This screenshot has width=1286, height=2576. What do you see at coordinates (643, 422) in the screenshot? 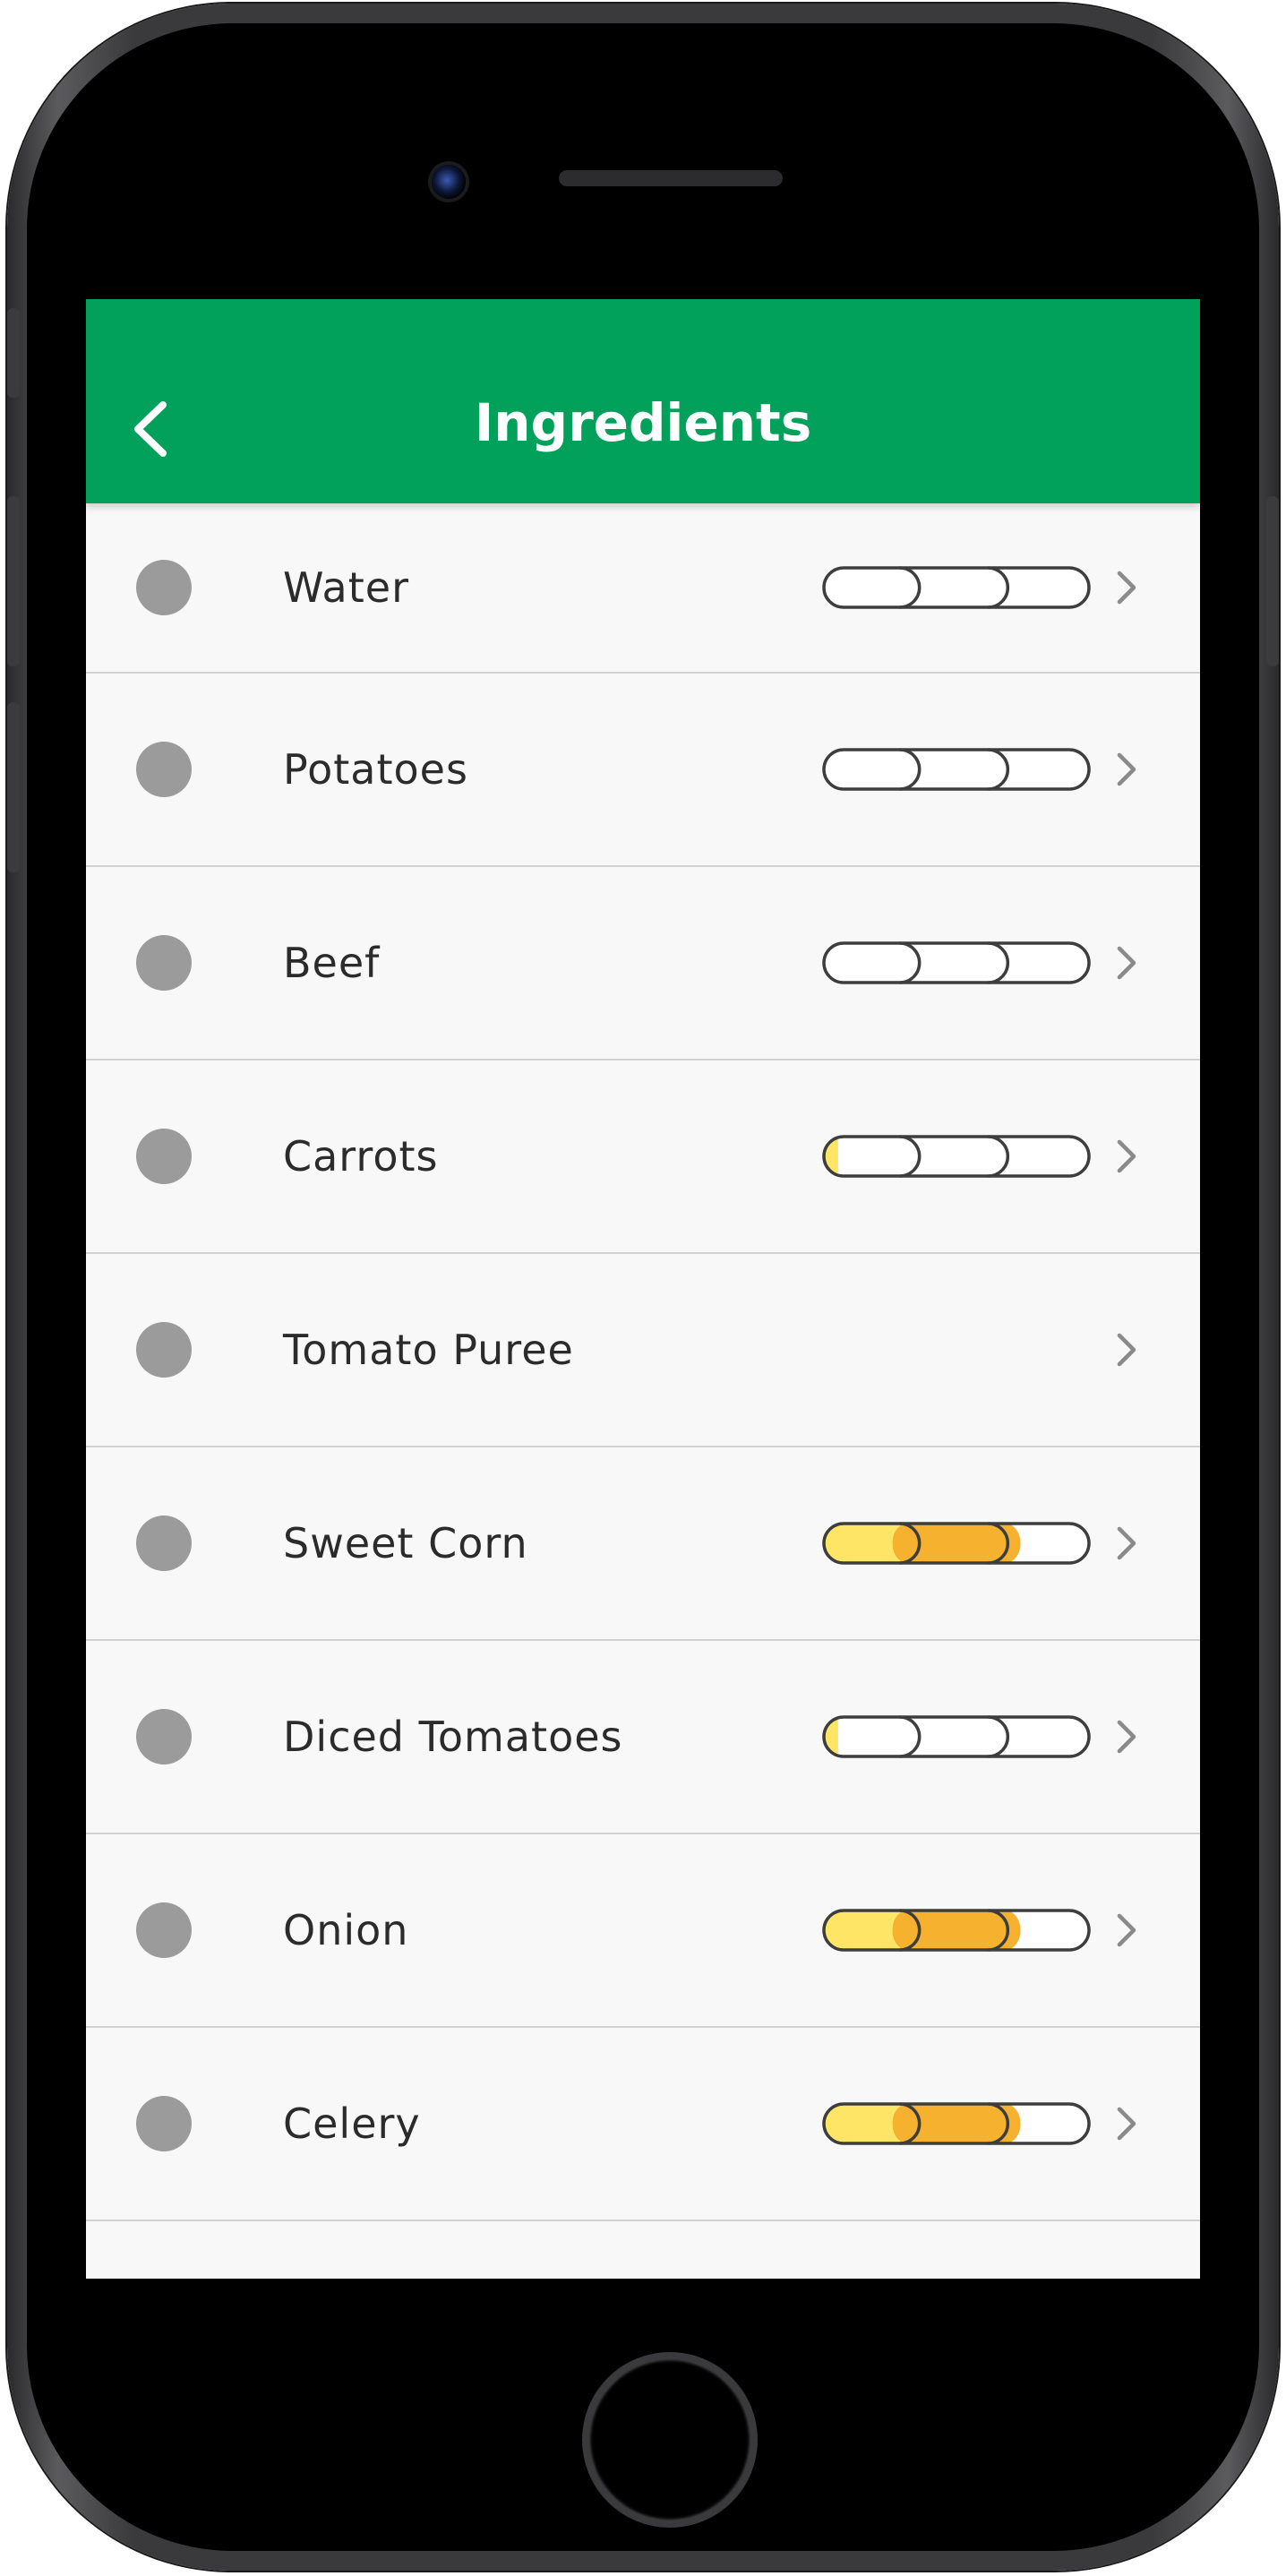
I see `page-title: Ingredients` at bounding box center [643, 422].